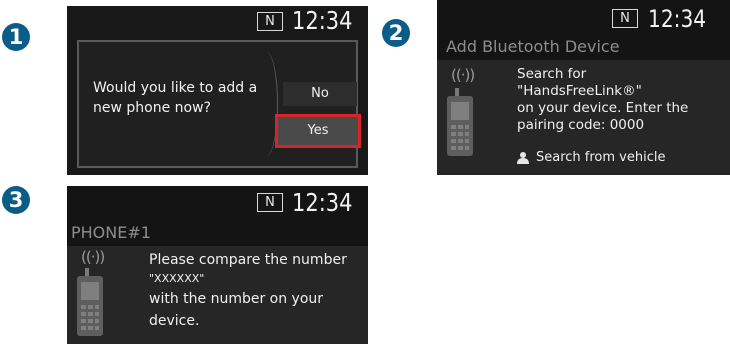 The width and height of the screenshot is (730, 347). I want to click on dialog-prompt: Would you like to add a new phone now?, so click(175, 98).